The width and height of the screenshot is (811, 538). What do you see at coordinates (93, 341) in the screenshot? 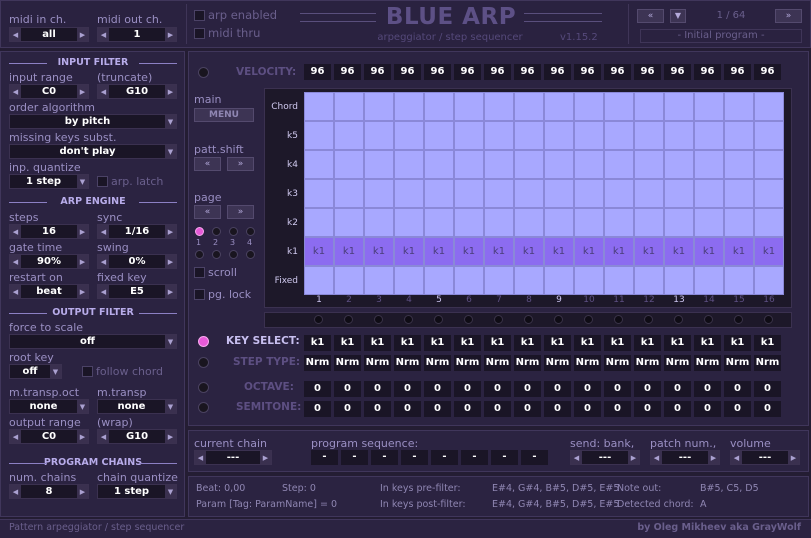
I see `force-scale-dropdown: off ▼` at bounding box center [93, 341].